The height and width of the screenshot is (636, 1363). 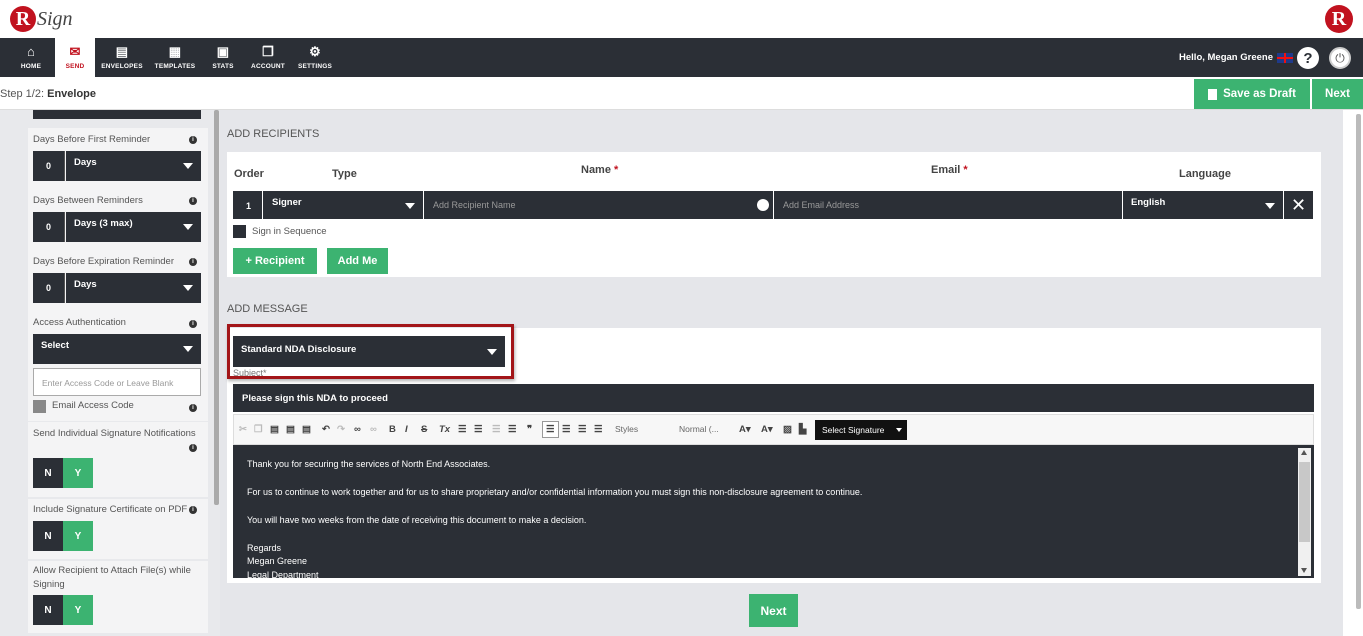 I want to click on document-icon, so click(x=1213, y=94).